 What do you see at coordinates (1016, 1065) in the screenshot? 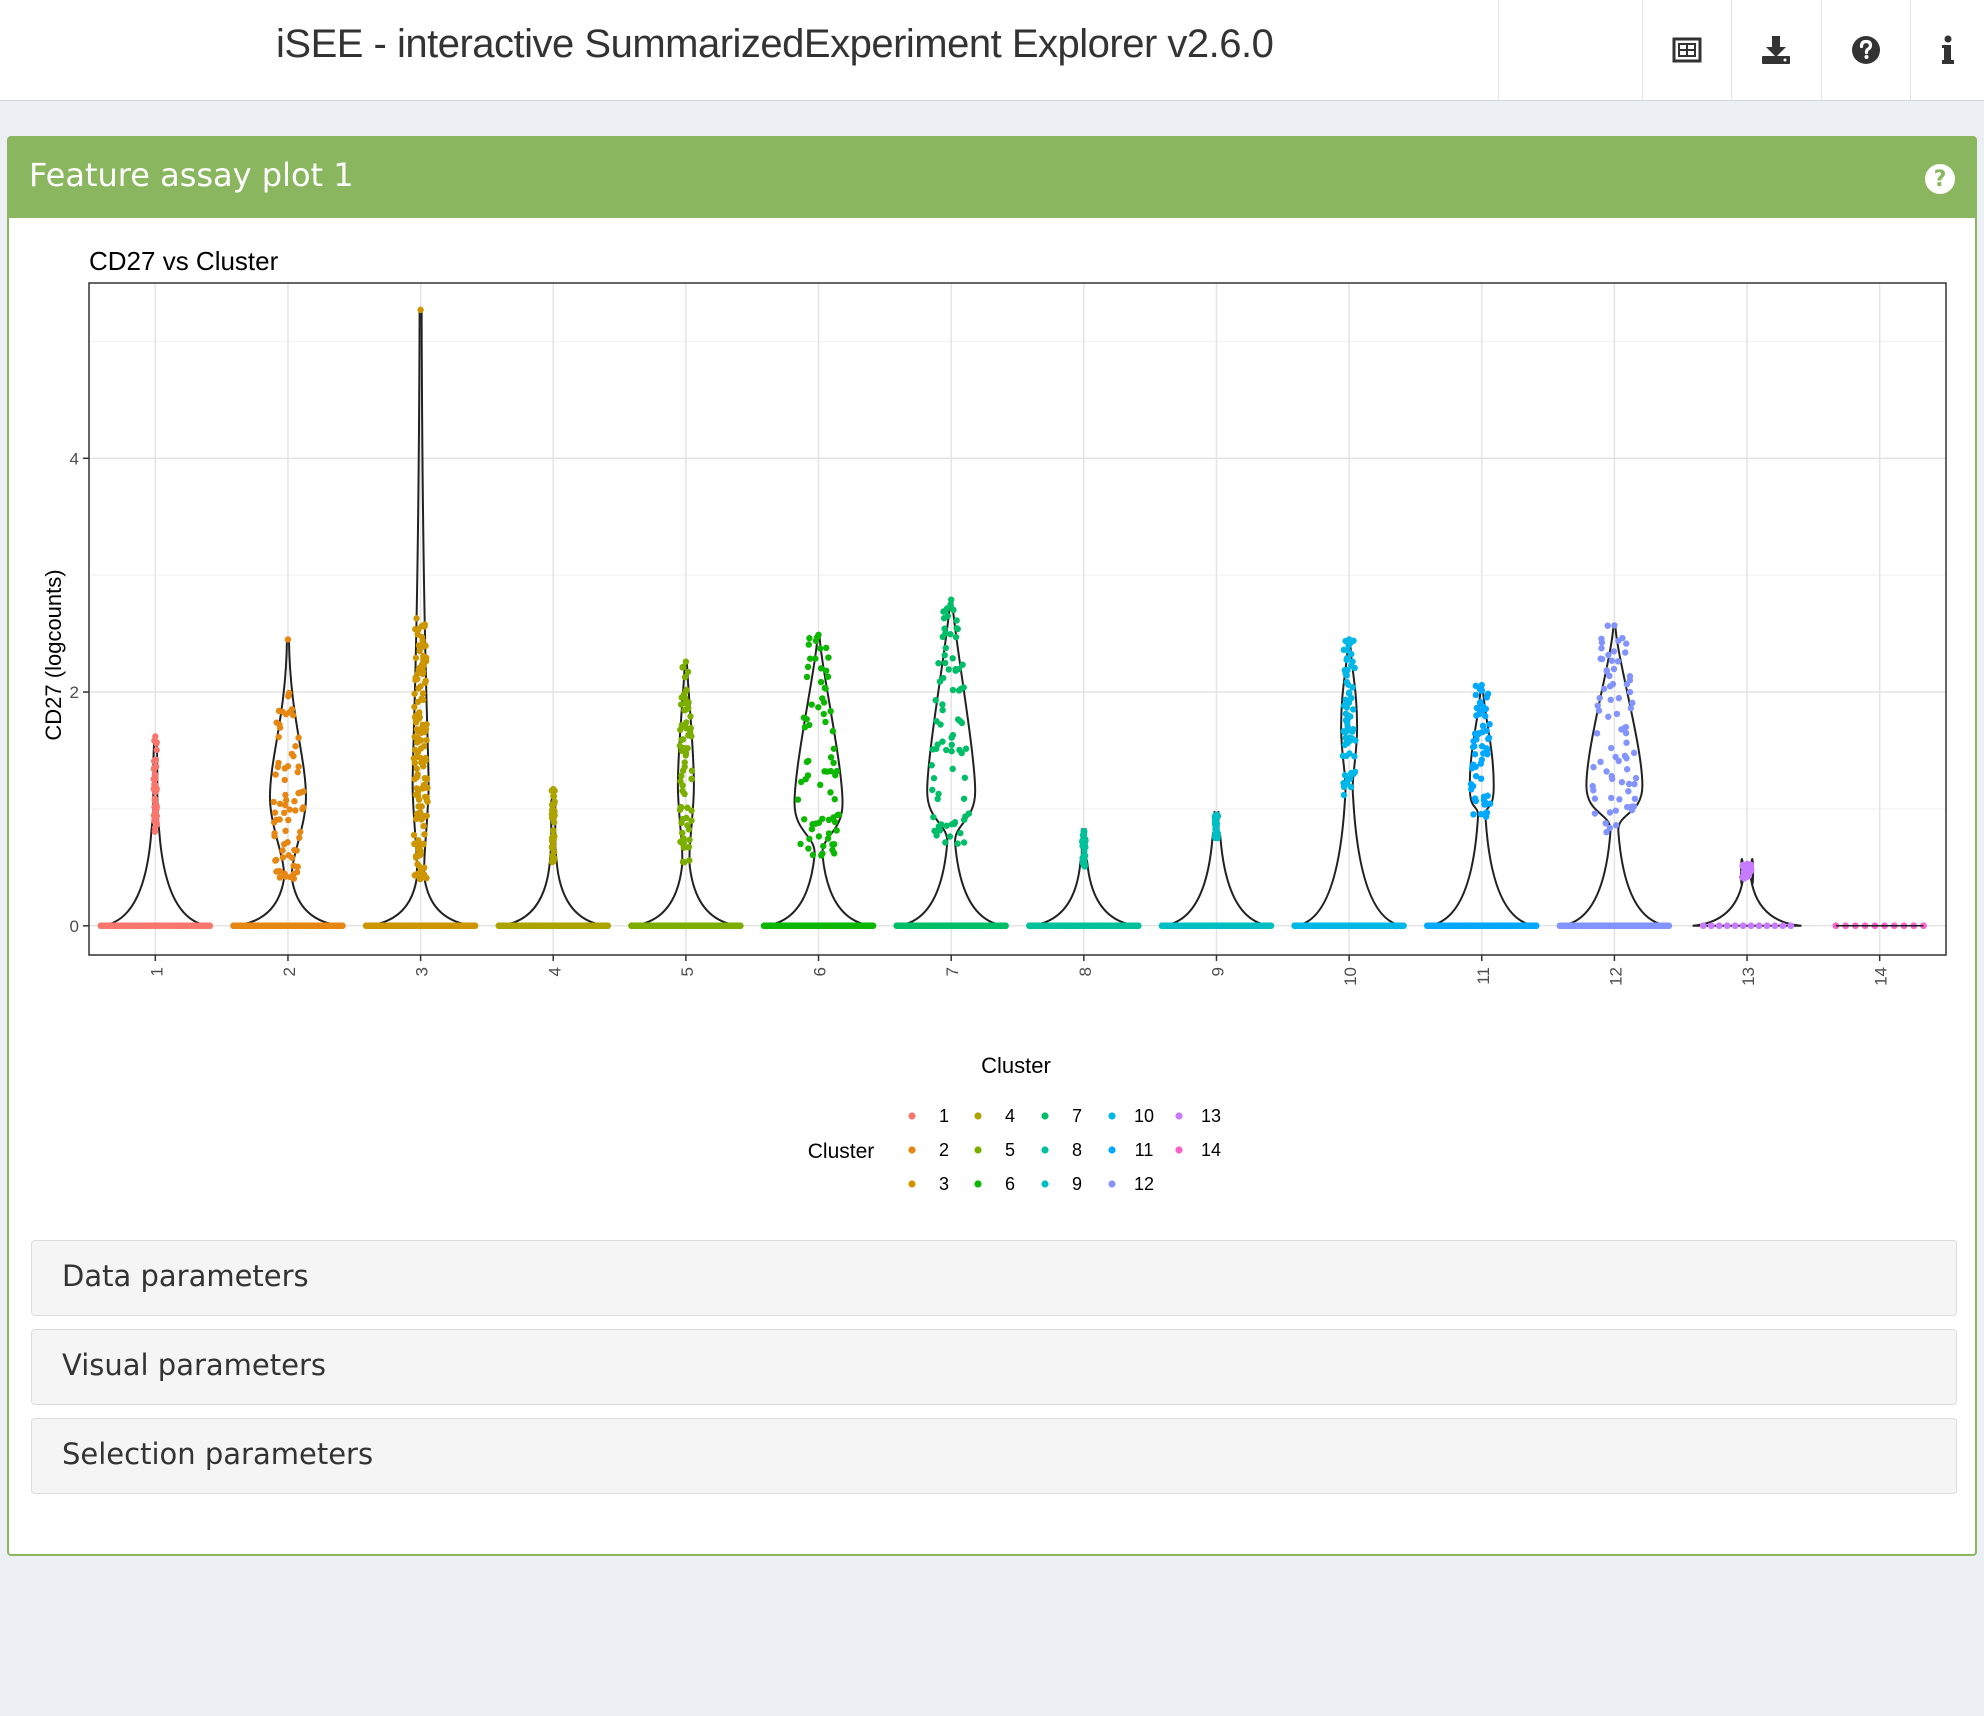
I see `x-axis-title: Cluster` at bounding box center [1016, 1065].